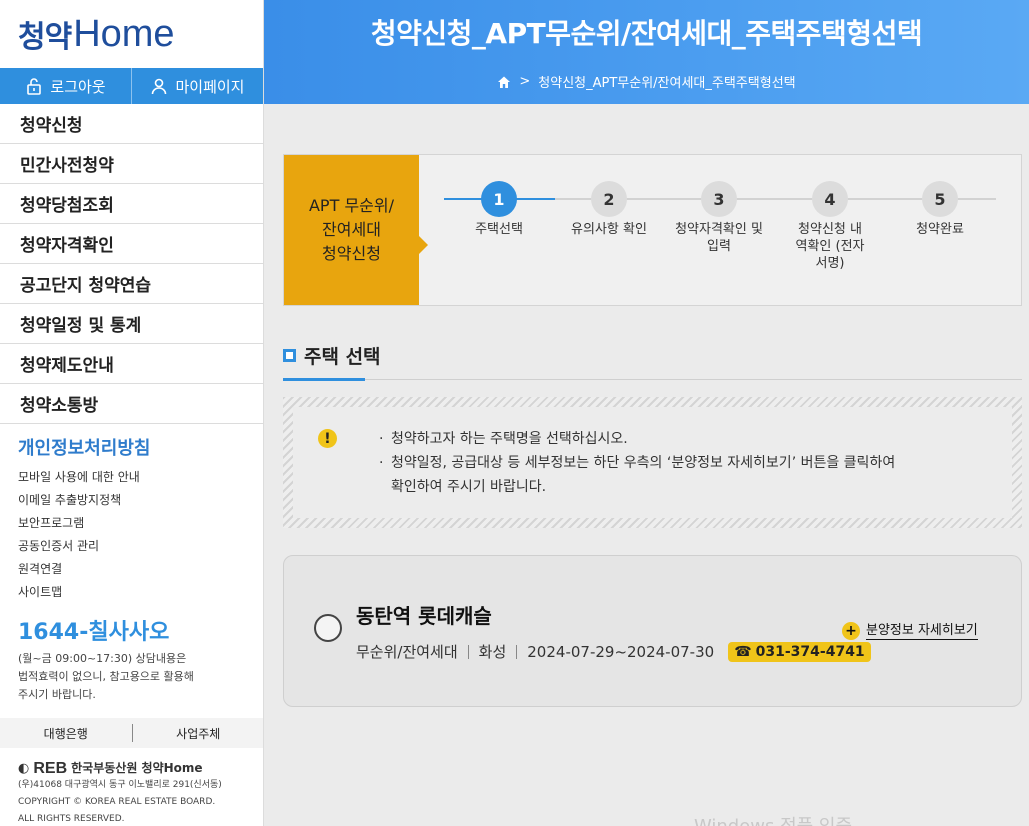 The height and width of the screenshot is (826, 1029). I want to click on reb-logo-icon: ◐, so click(24, 768).